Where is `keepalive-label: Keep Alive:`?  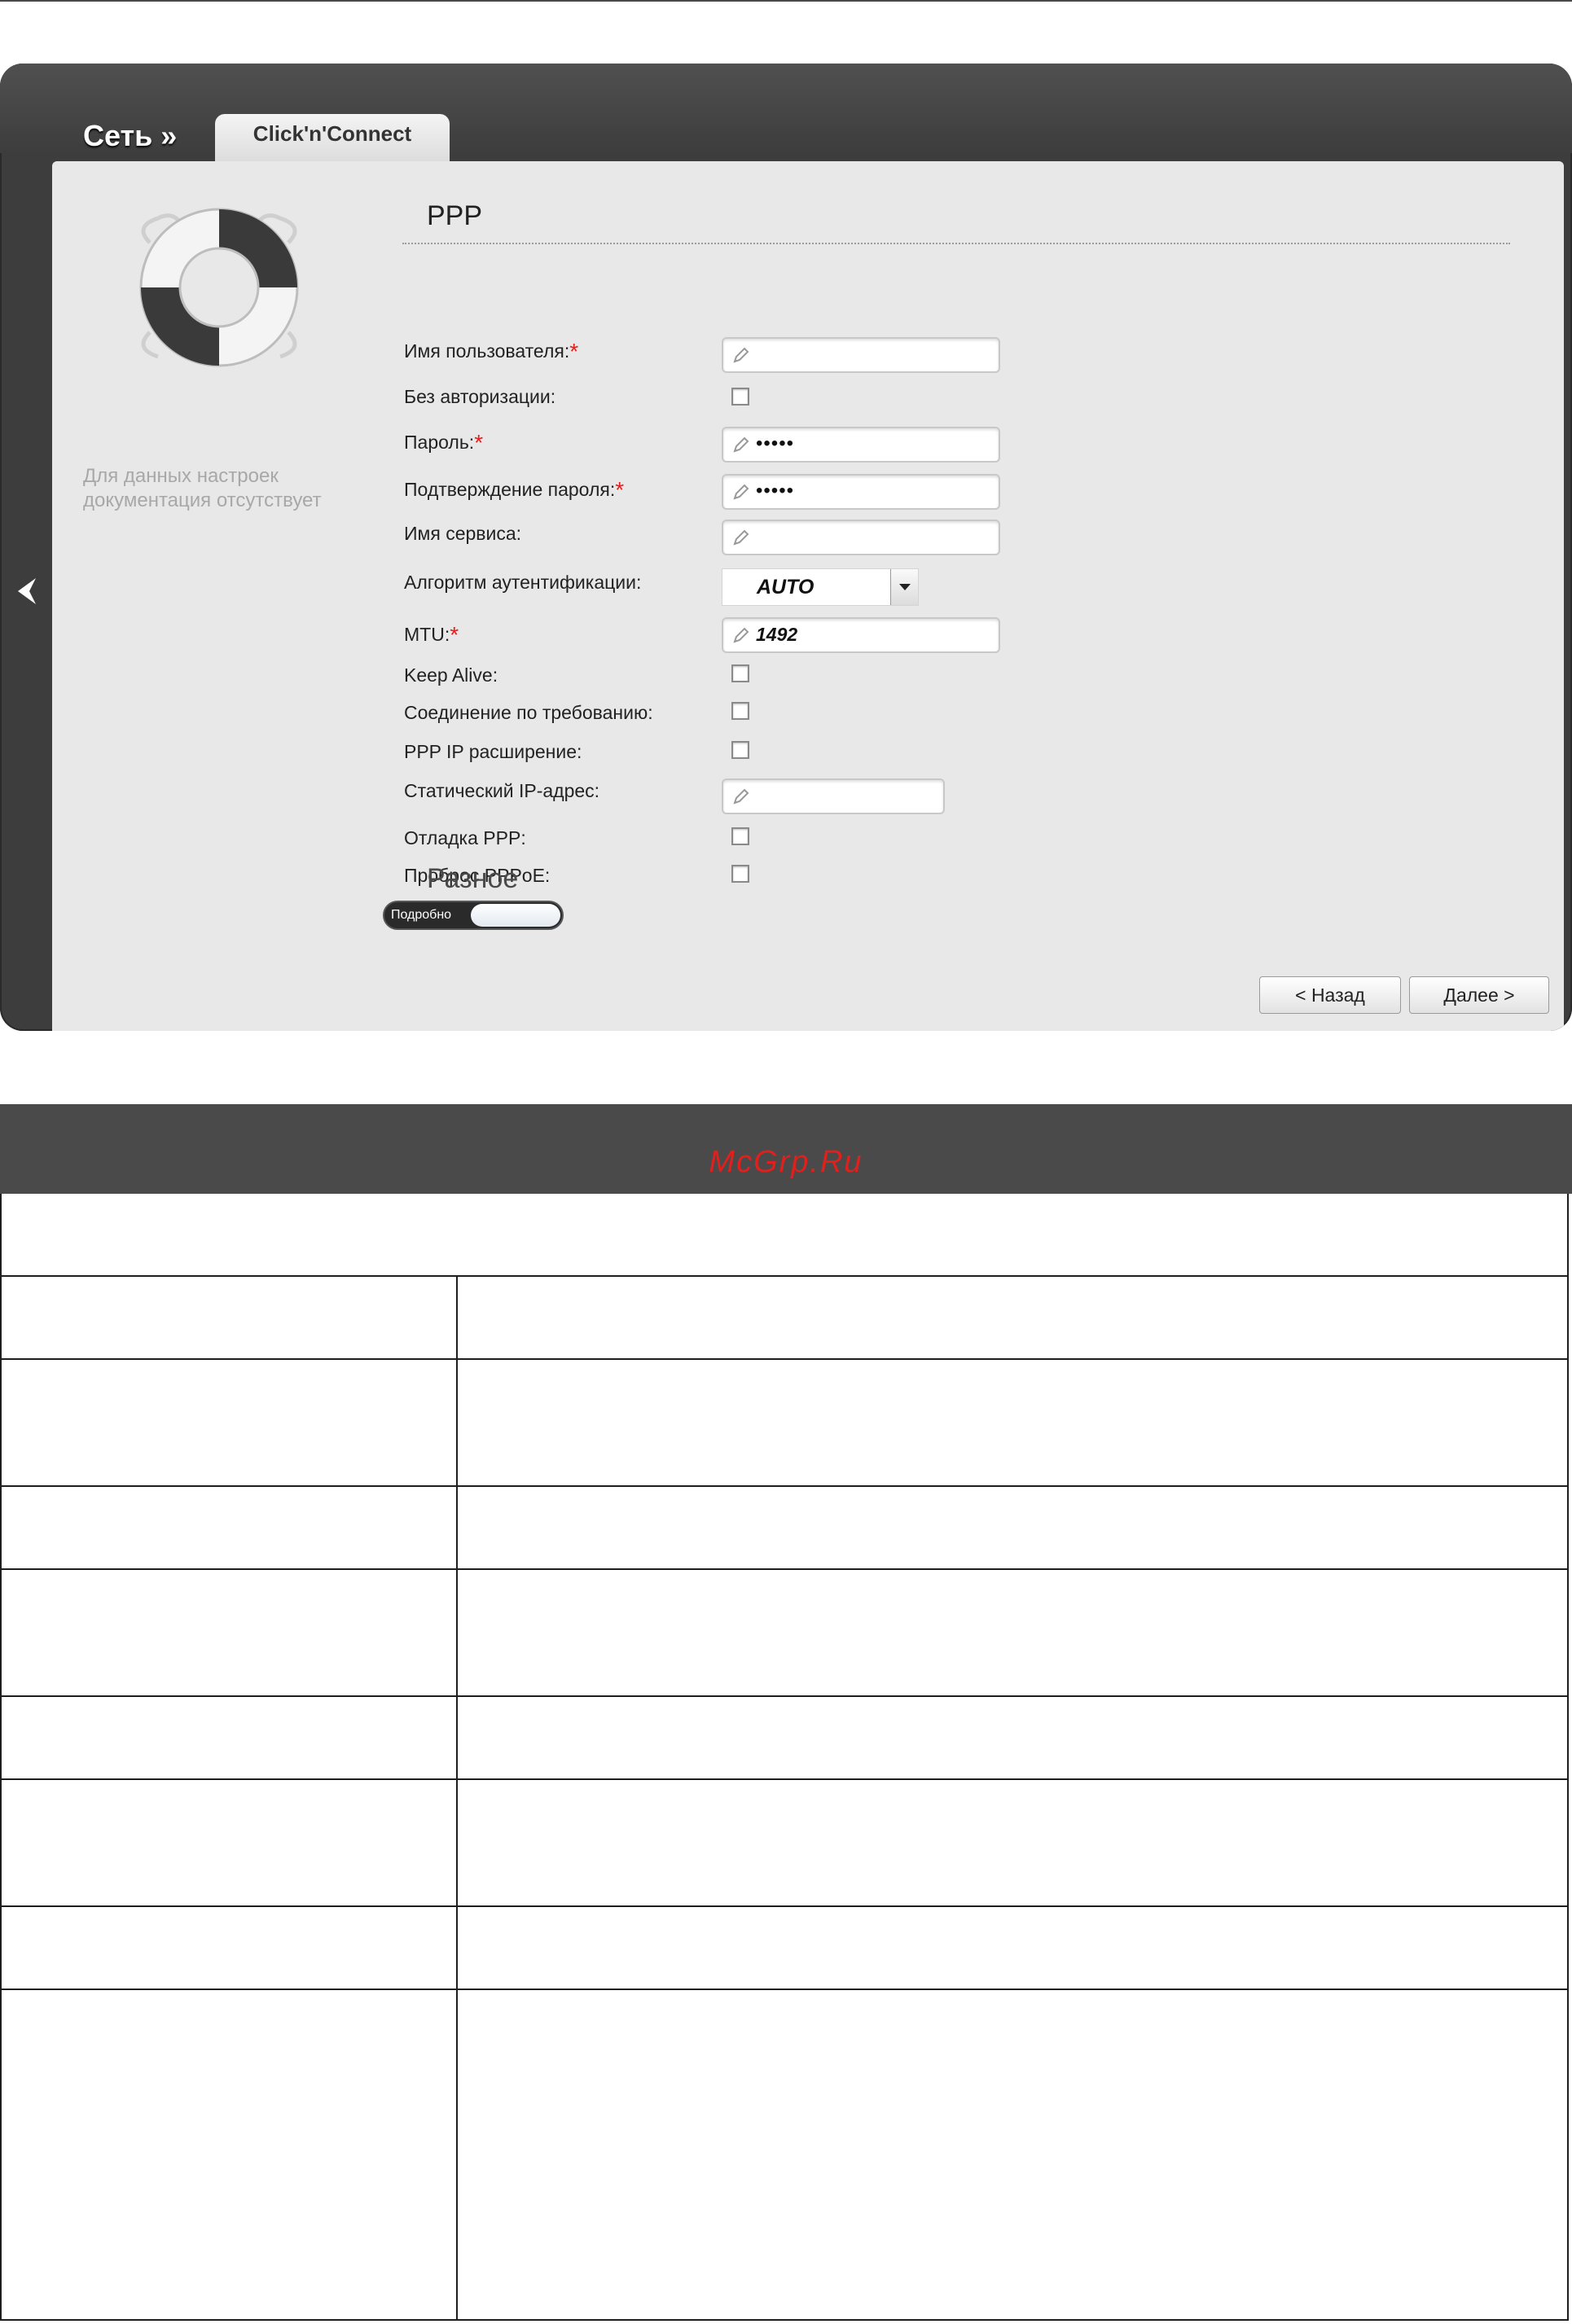 keepalive-label: Keep Alive: is located at coordinates (451, 675).